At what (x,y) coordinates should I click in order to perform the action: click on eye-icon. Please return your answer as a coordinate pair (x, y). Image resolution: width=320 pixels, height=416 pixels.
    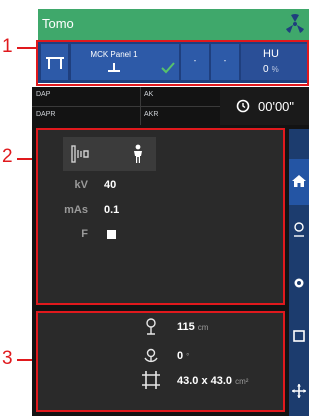
    Looking at the image, I should click on (299, 283).